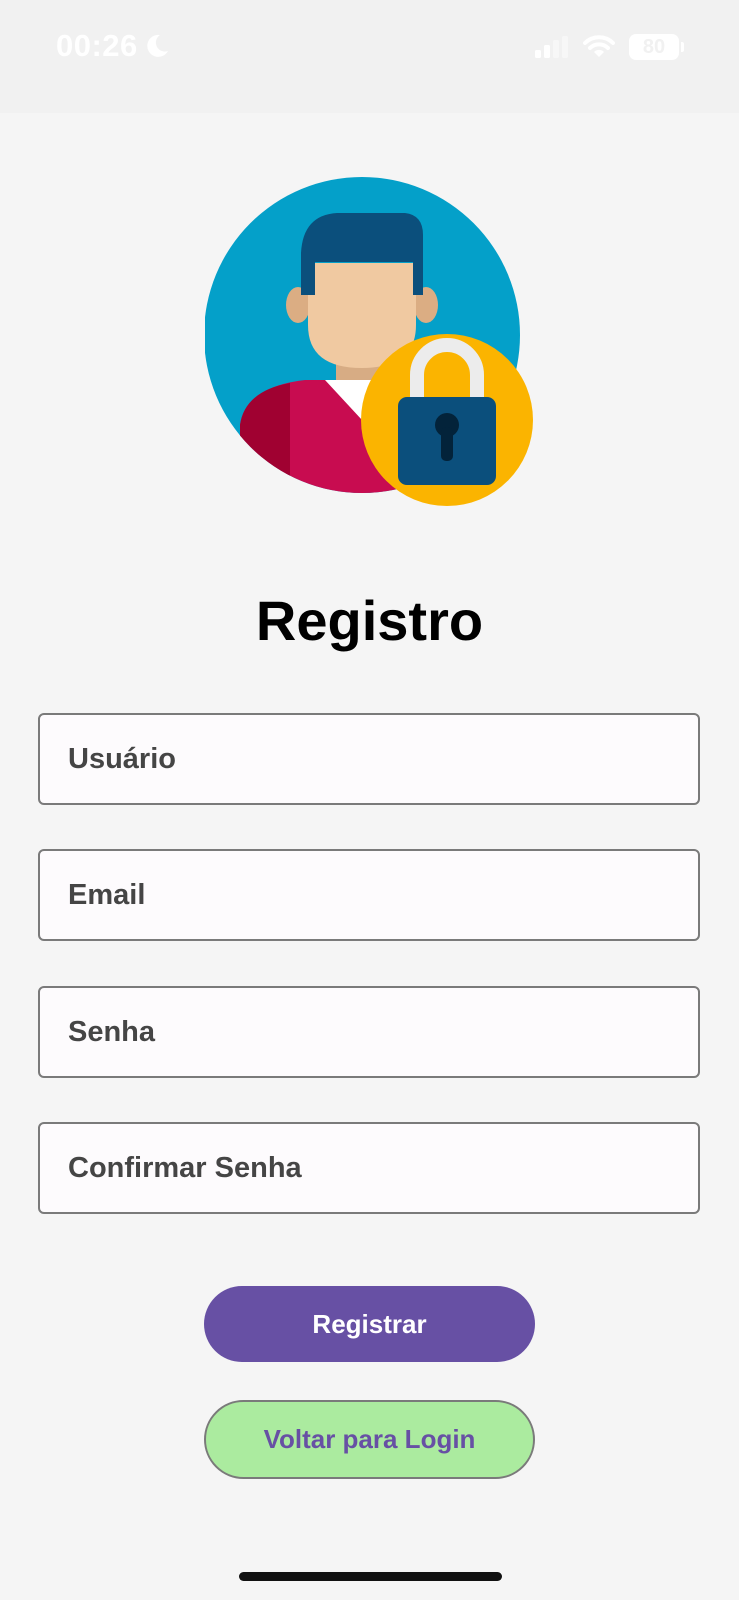 Image resolution: width=739 pixels, height=1600 pixels. I want to click on username-field, so click(369, 759).